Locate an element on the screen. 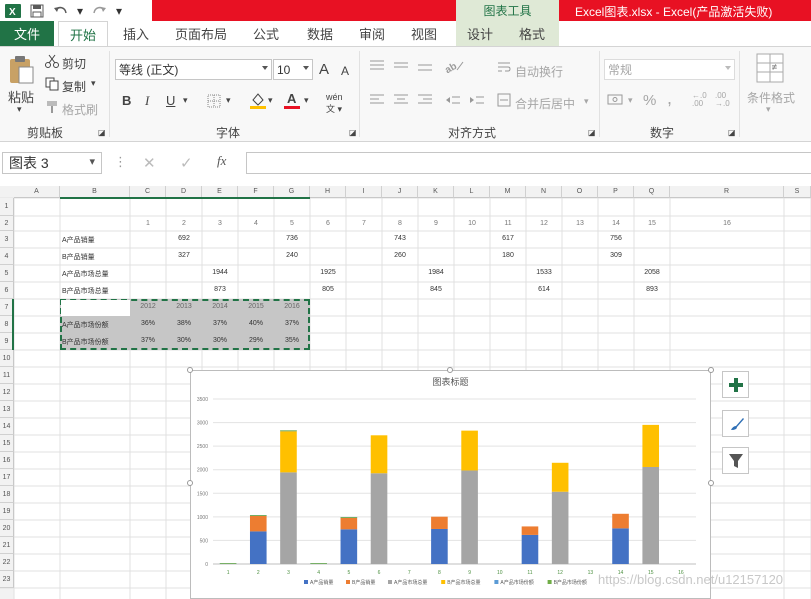 The height and width of the screenshot is (599, 811). legend-entry: A产品市场份额 is located at coordinates (516, 582).